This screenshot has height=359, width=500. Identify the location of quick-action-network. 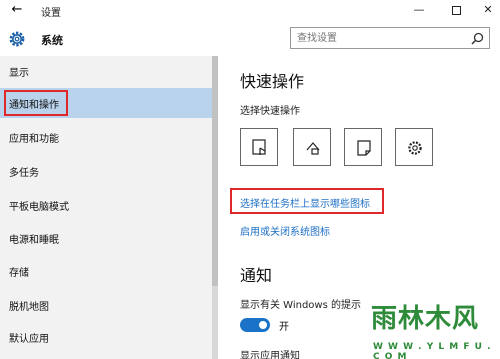
(312, 147).